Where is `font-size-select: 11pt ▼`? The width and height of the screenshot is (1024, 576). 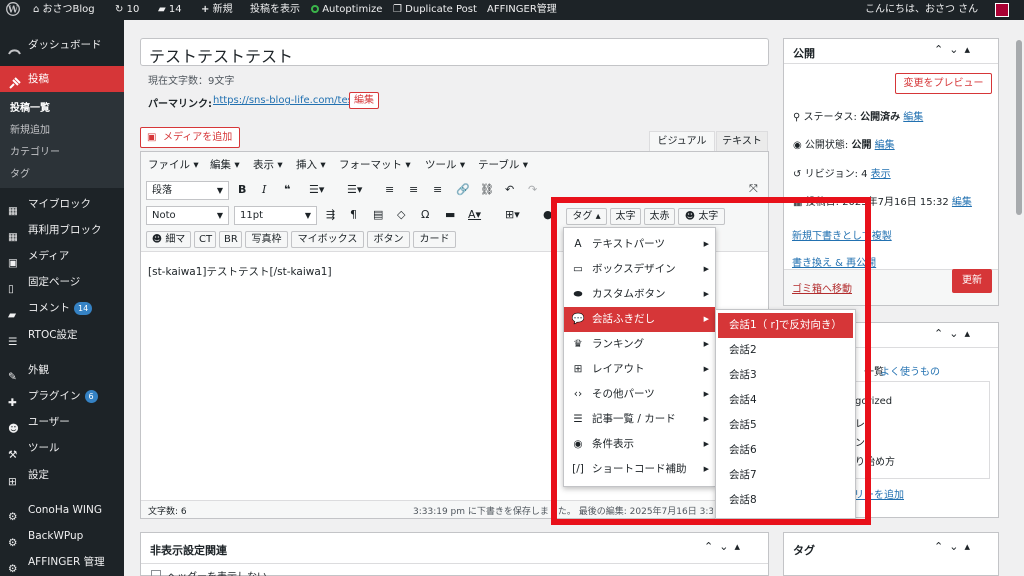 font-size-select: 11pt ▼ is located at coordinates (275, 215).